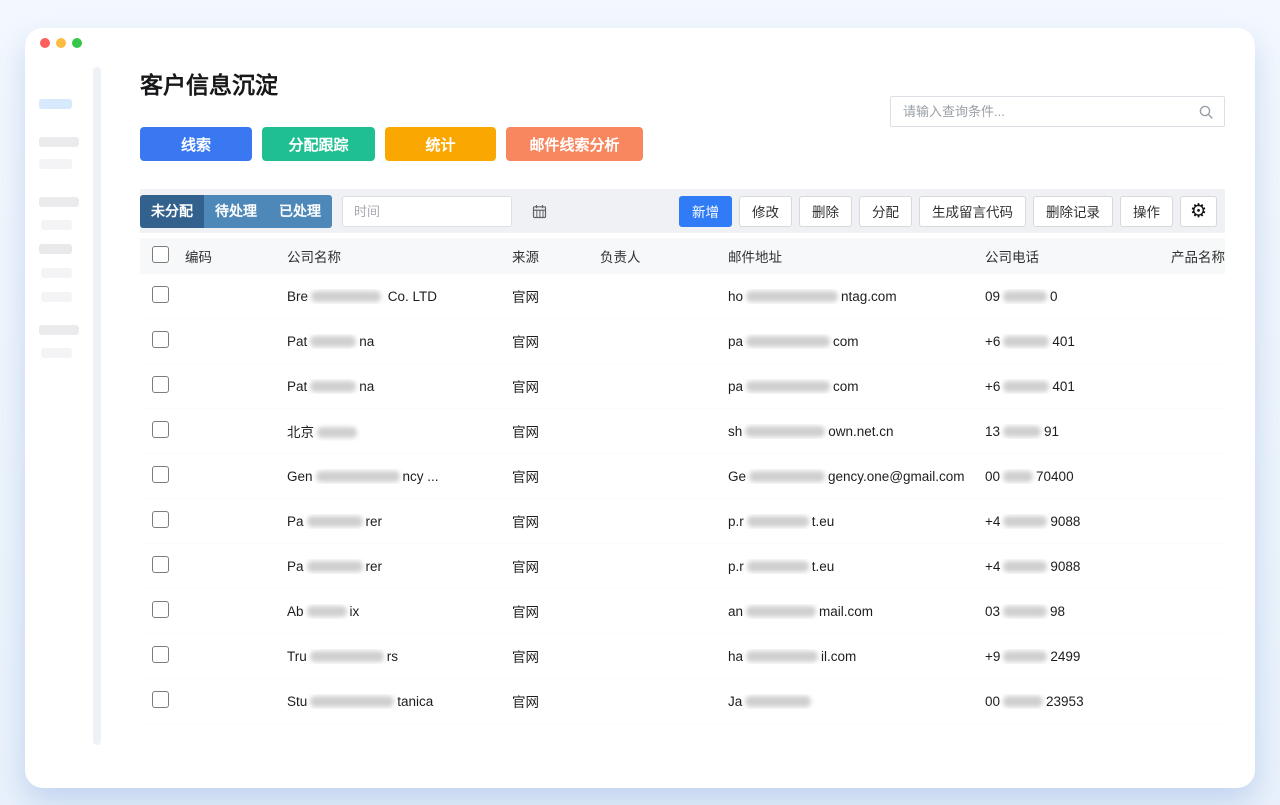 Image resolution: width=1280 pixels, height=805 pixels. Describe the element at coordinates (55, 104) in the screenshot. I see `sidebar-item-active` at that location.